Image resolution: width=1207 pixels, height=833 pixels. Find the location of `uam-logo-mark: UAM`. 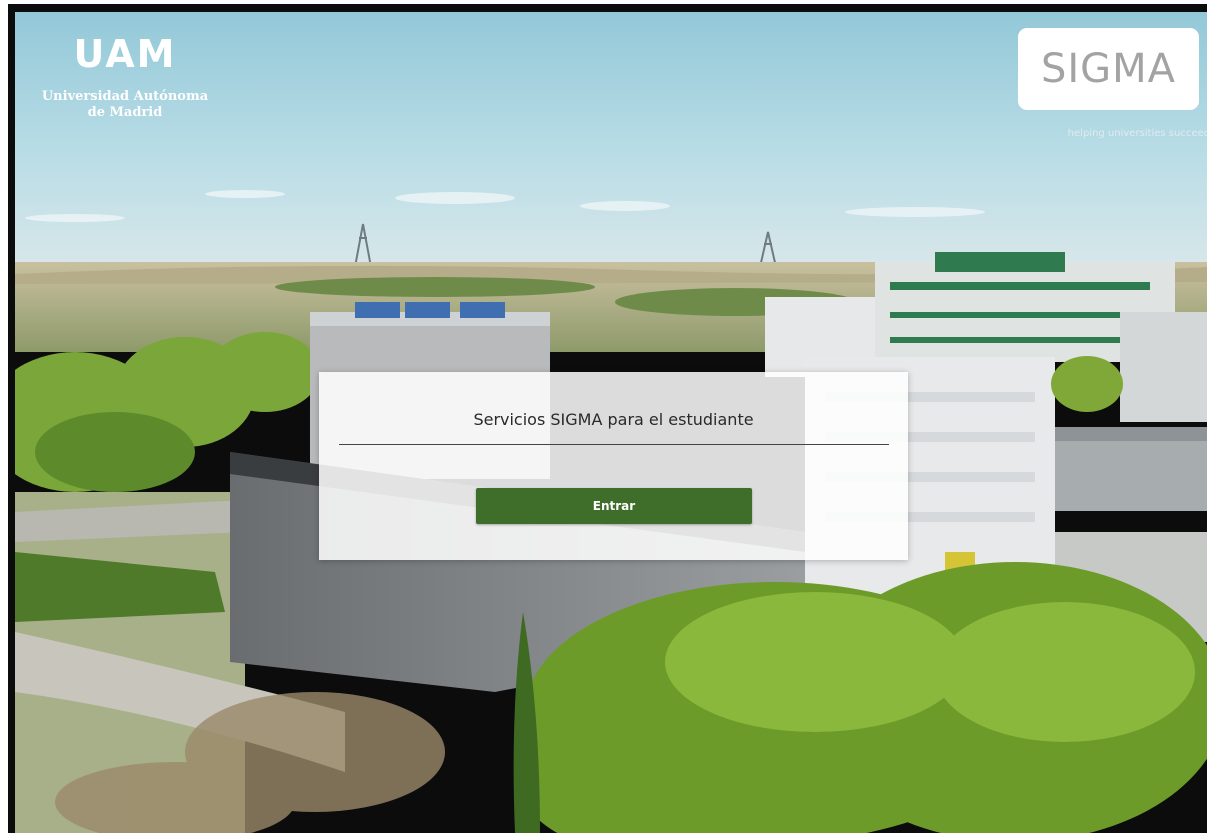

uam-logo-mark: UAM is located at coordinates (125, 54).